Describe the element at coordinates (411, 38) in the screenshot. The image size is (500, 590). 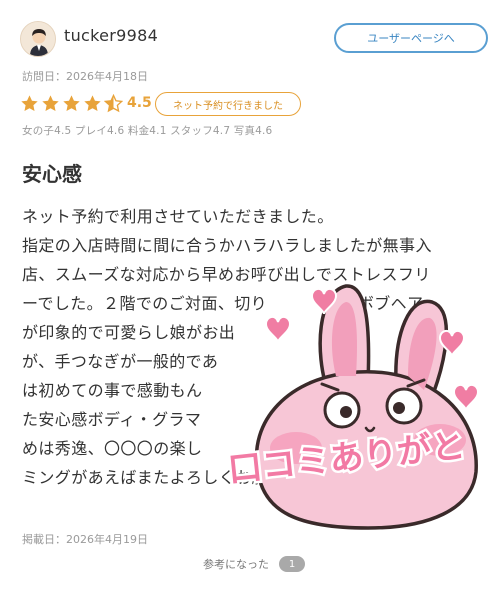
I see `user-page-button: ユーザーページへ` at that location.